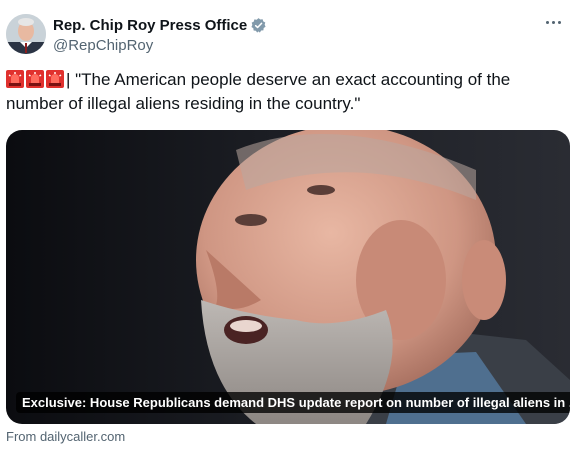  I want to click on link-source: From dailycaller.com, so click(65, 436).